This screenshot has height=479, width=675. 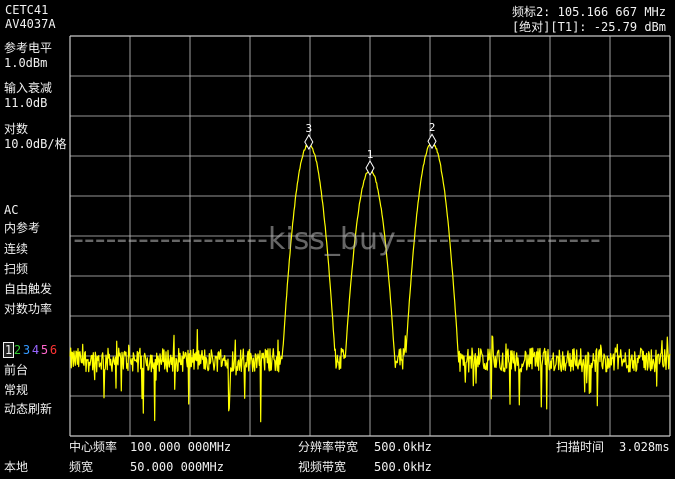 What do you see at coordinates (35, 350) in the screenshot?
I see `trace-tab-4: 4` at bounding box center [35, 350].